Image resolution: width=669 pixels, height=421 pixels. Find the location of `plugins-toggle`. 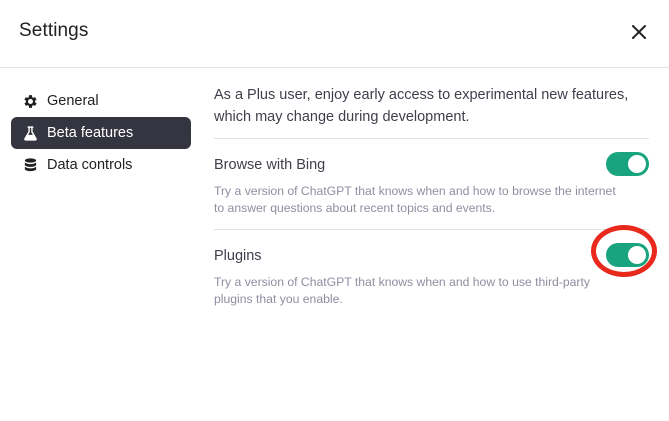

plugins-toggle is located at coordinates (627, 255).